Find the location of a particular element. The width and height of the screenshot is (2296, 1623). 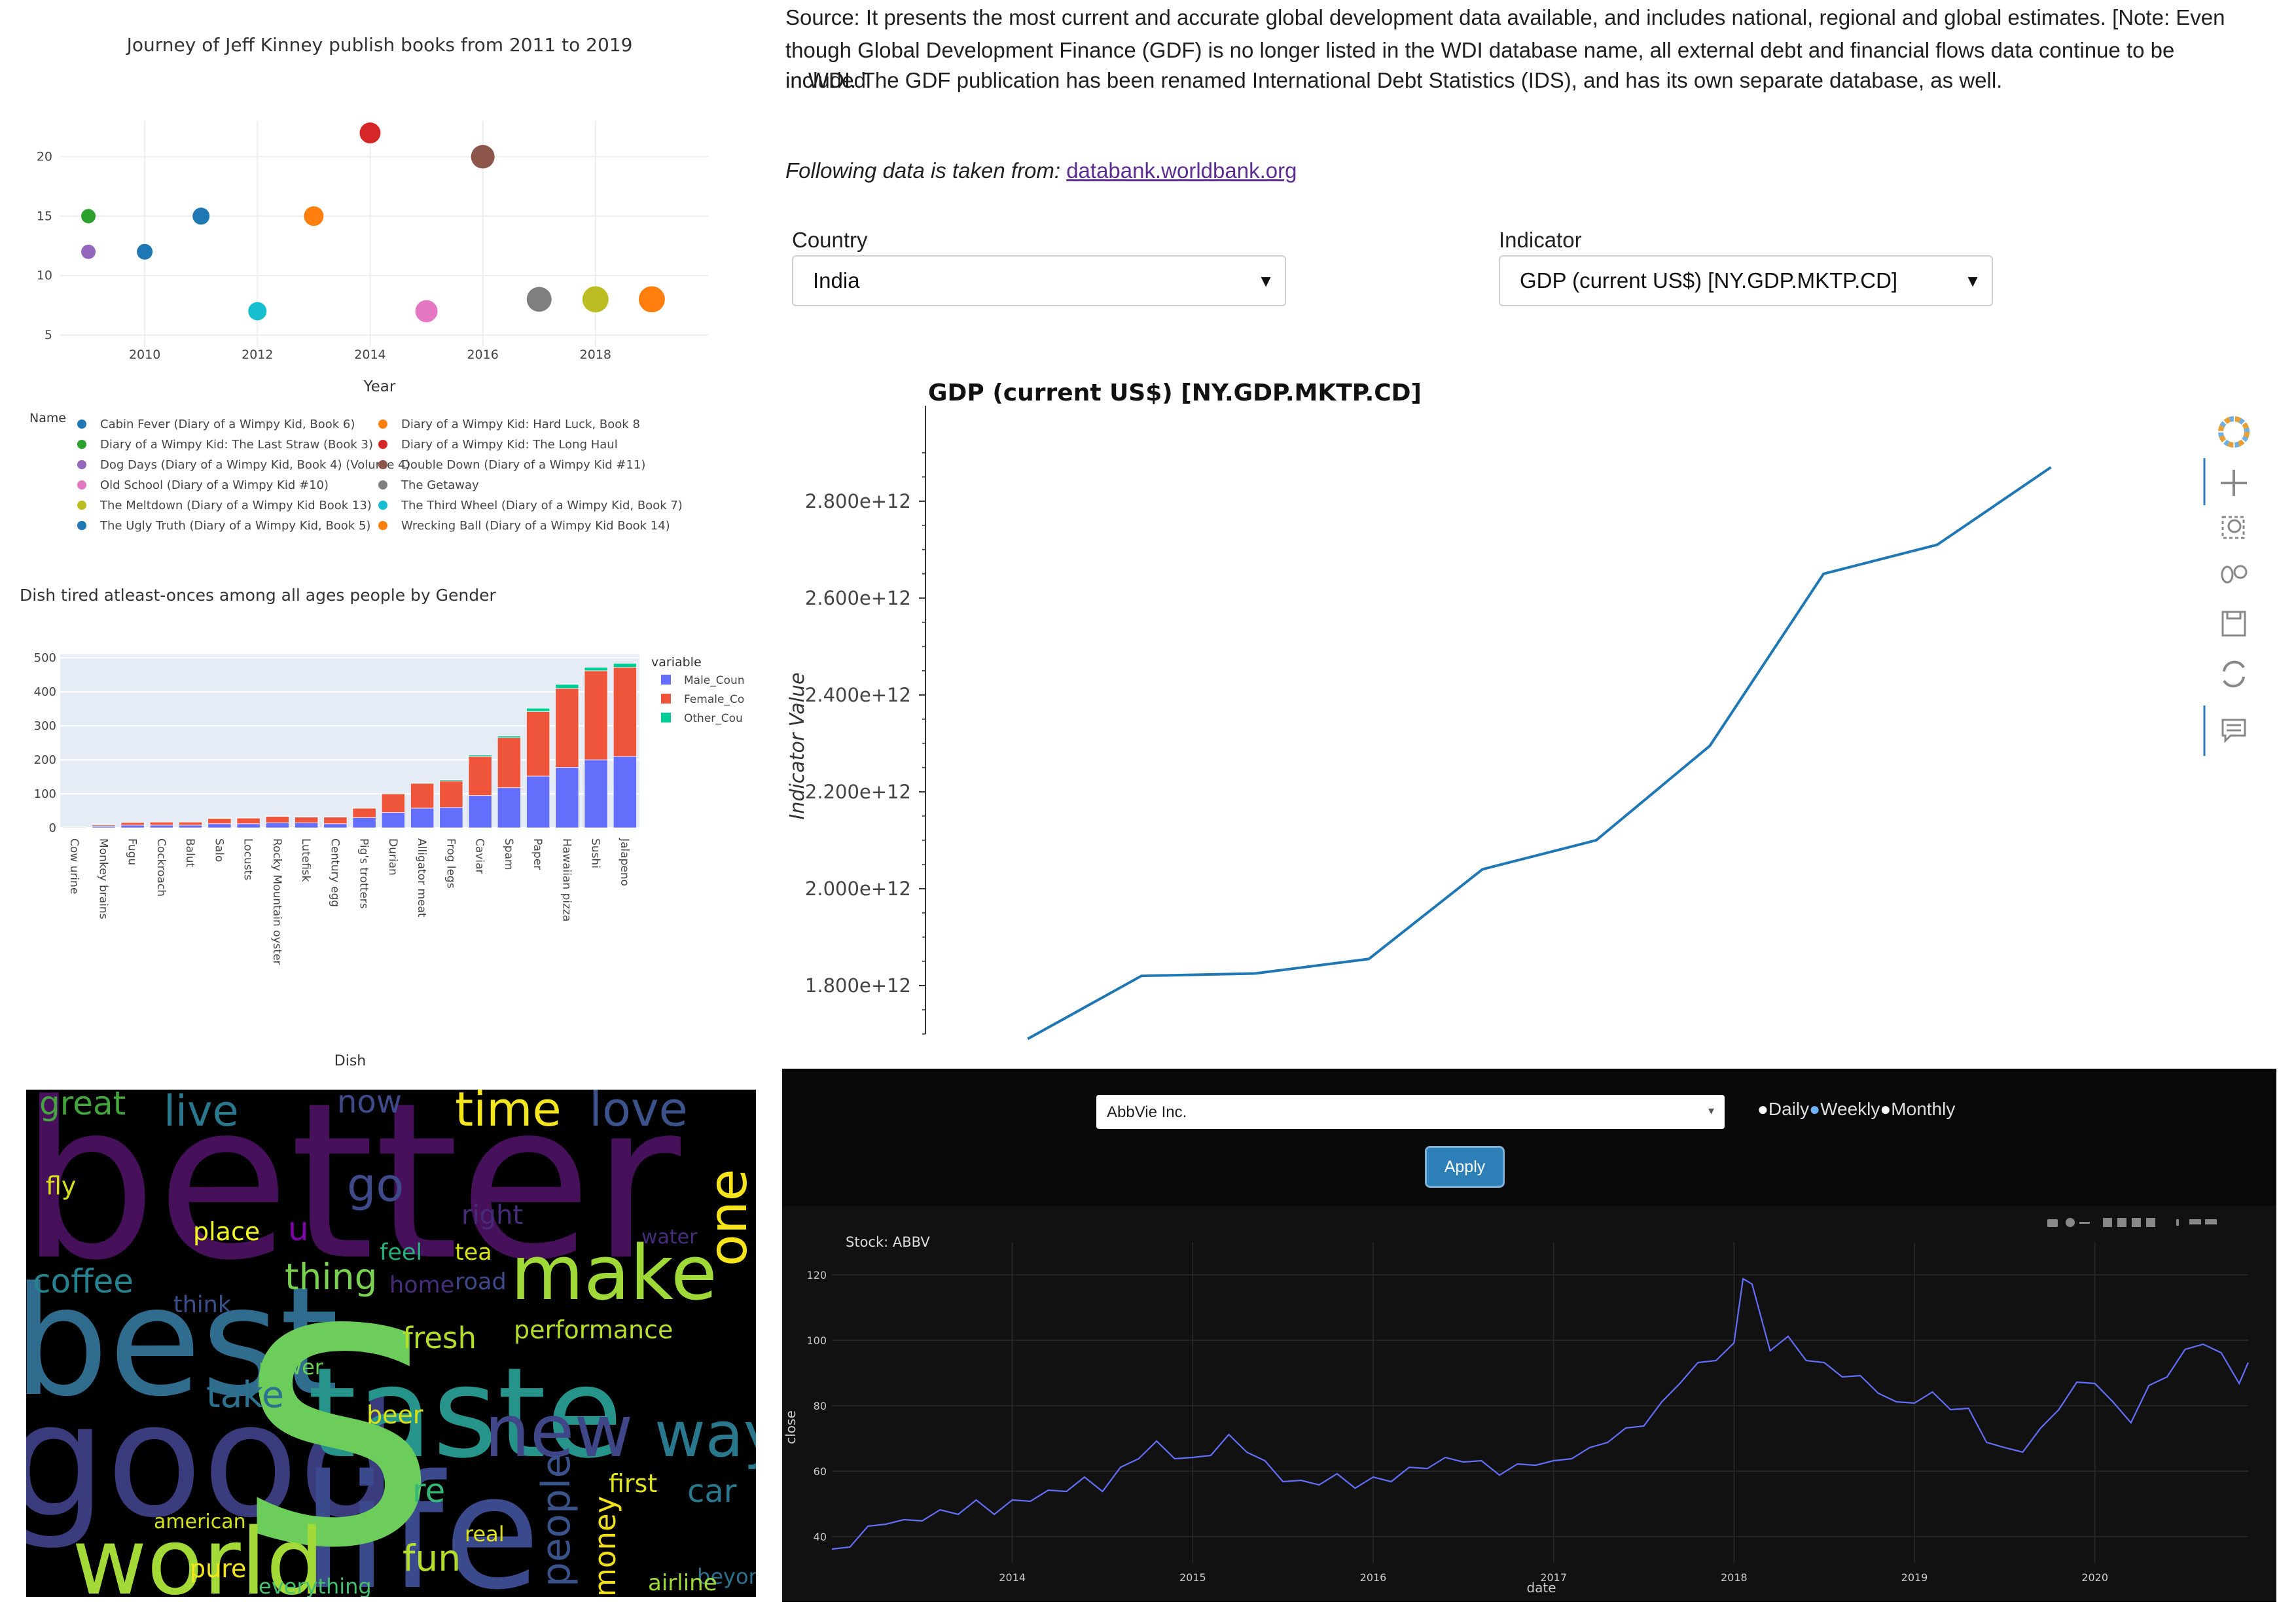

radio-monthly: ●Monthly is located at coordinates (1917, 1109).